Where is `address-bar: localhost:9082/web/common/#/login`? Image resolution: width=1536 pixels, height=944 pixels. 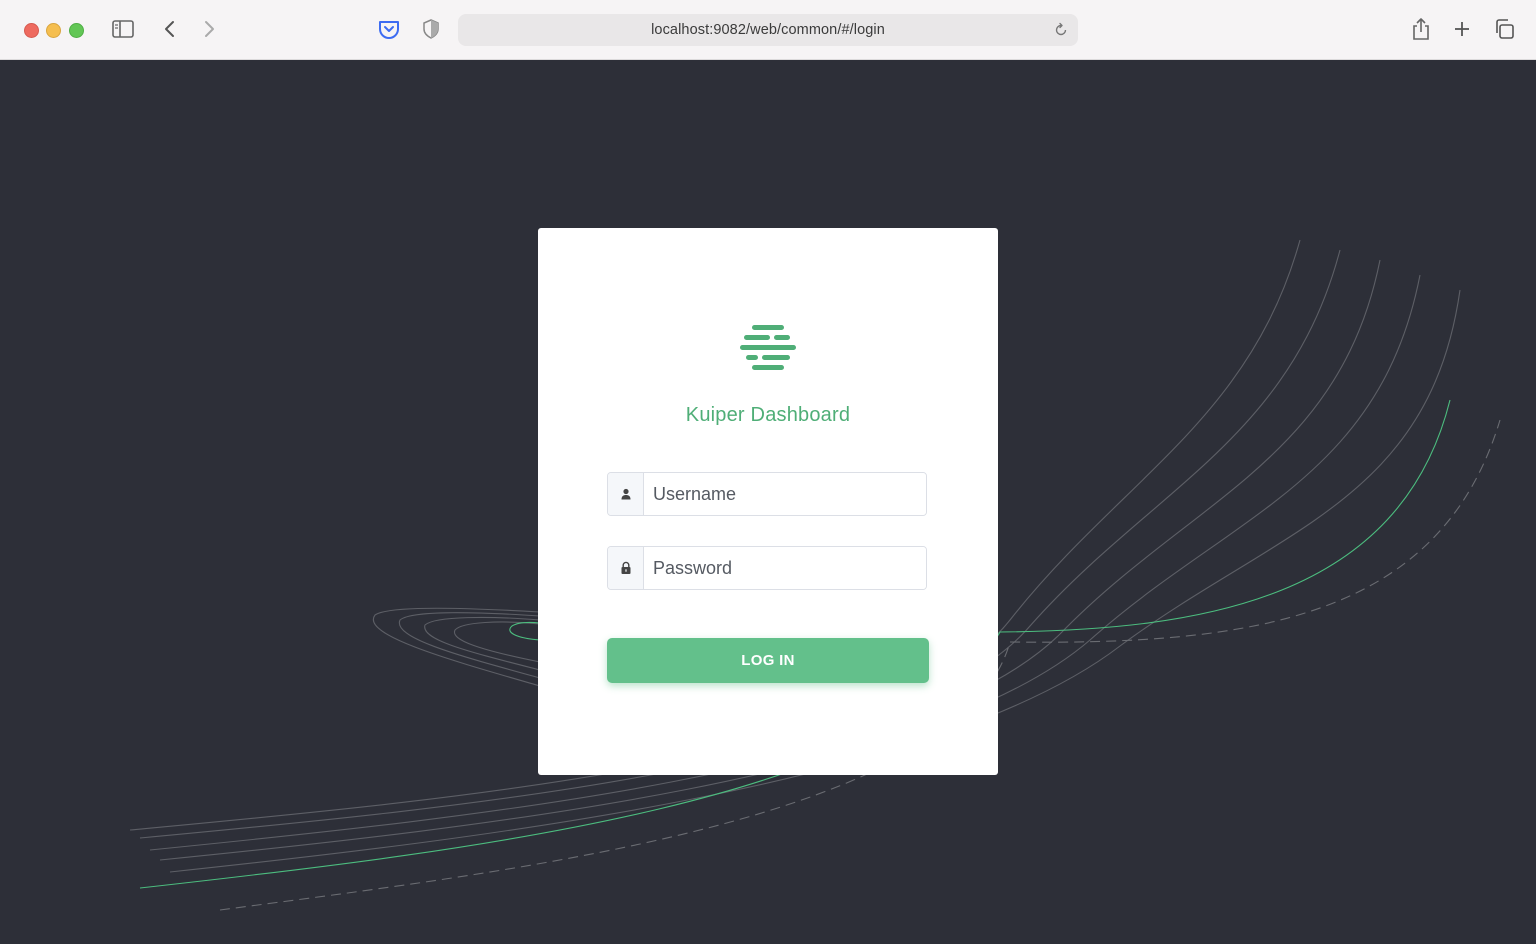 address-bar: localhost:9082/web/common/#/login is located at coordinates (768, 30).